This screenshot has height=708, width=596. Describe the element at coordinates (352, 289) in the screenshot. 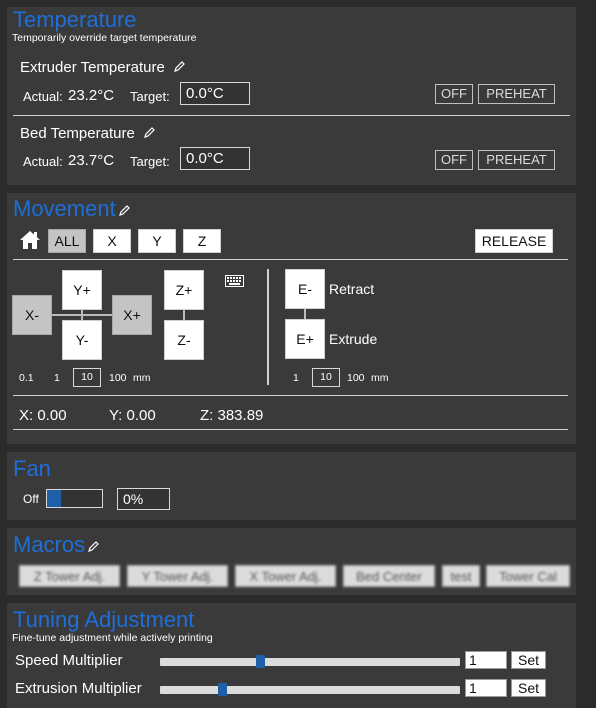

I see `retract-label: Retract` at that location.